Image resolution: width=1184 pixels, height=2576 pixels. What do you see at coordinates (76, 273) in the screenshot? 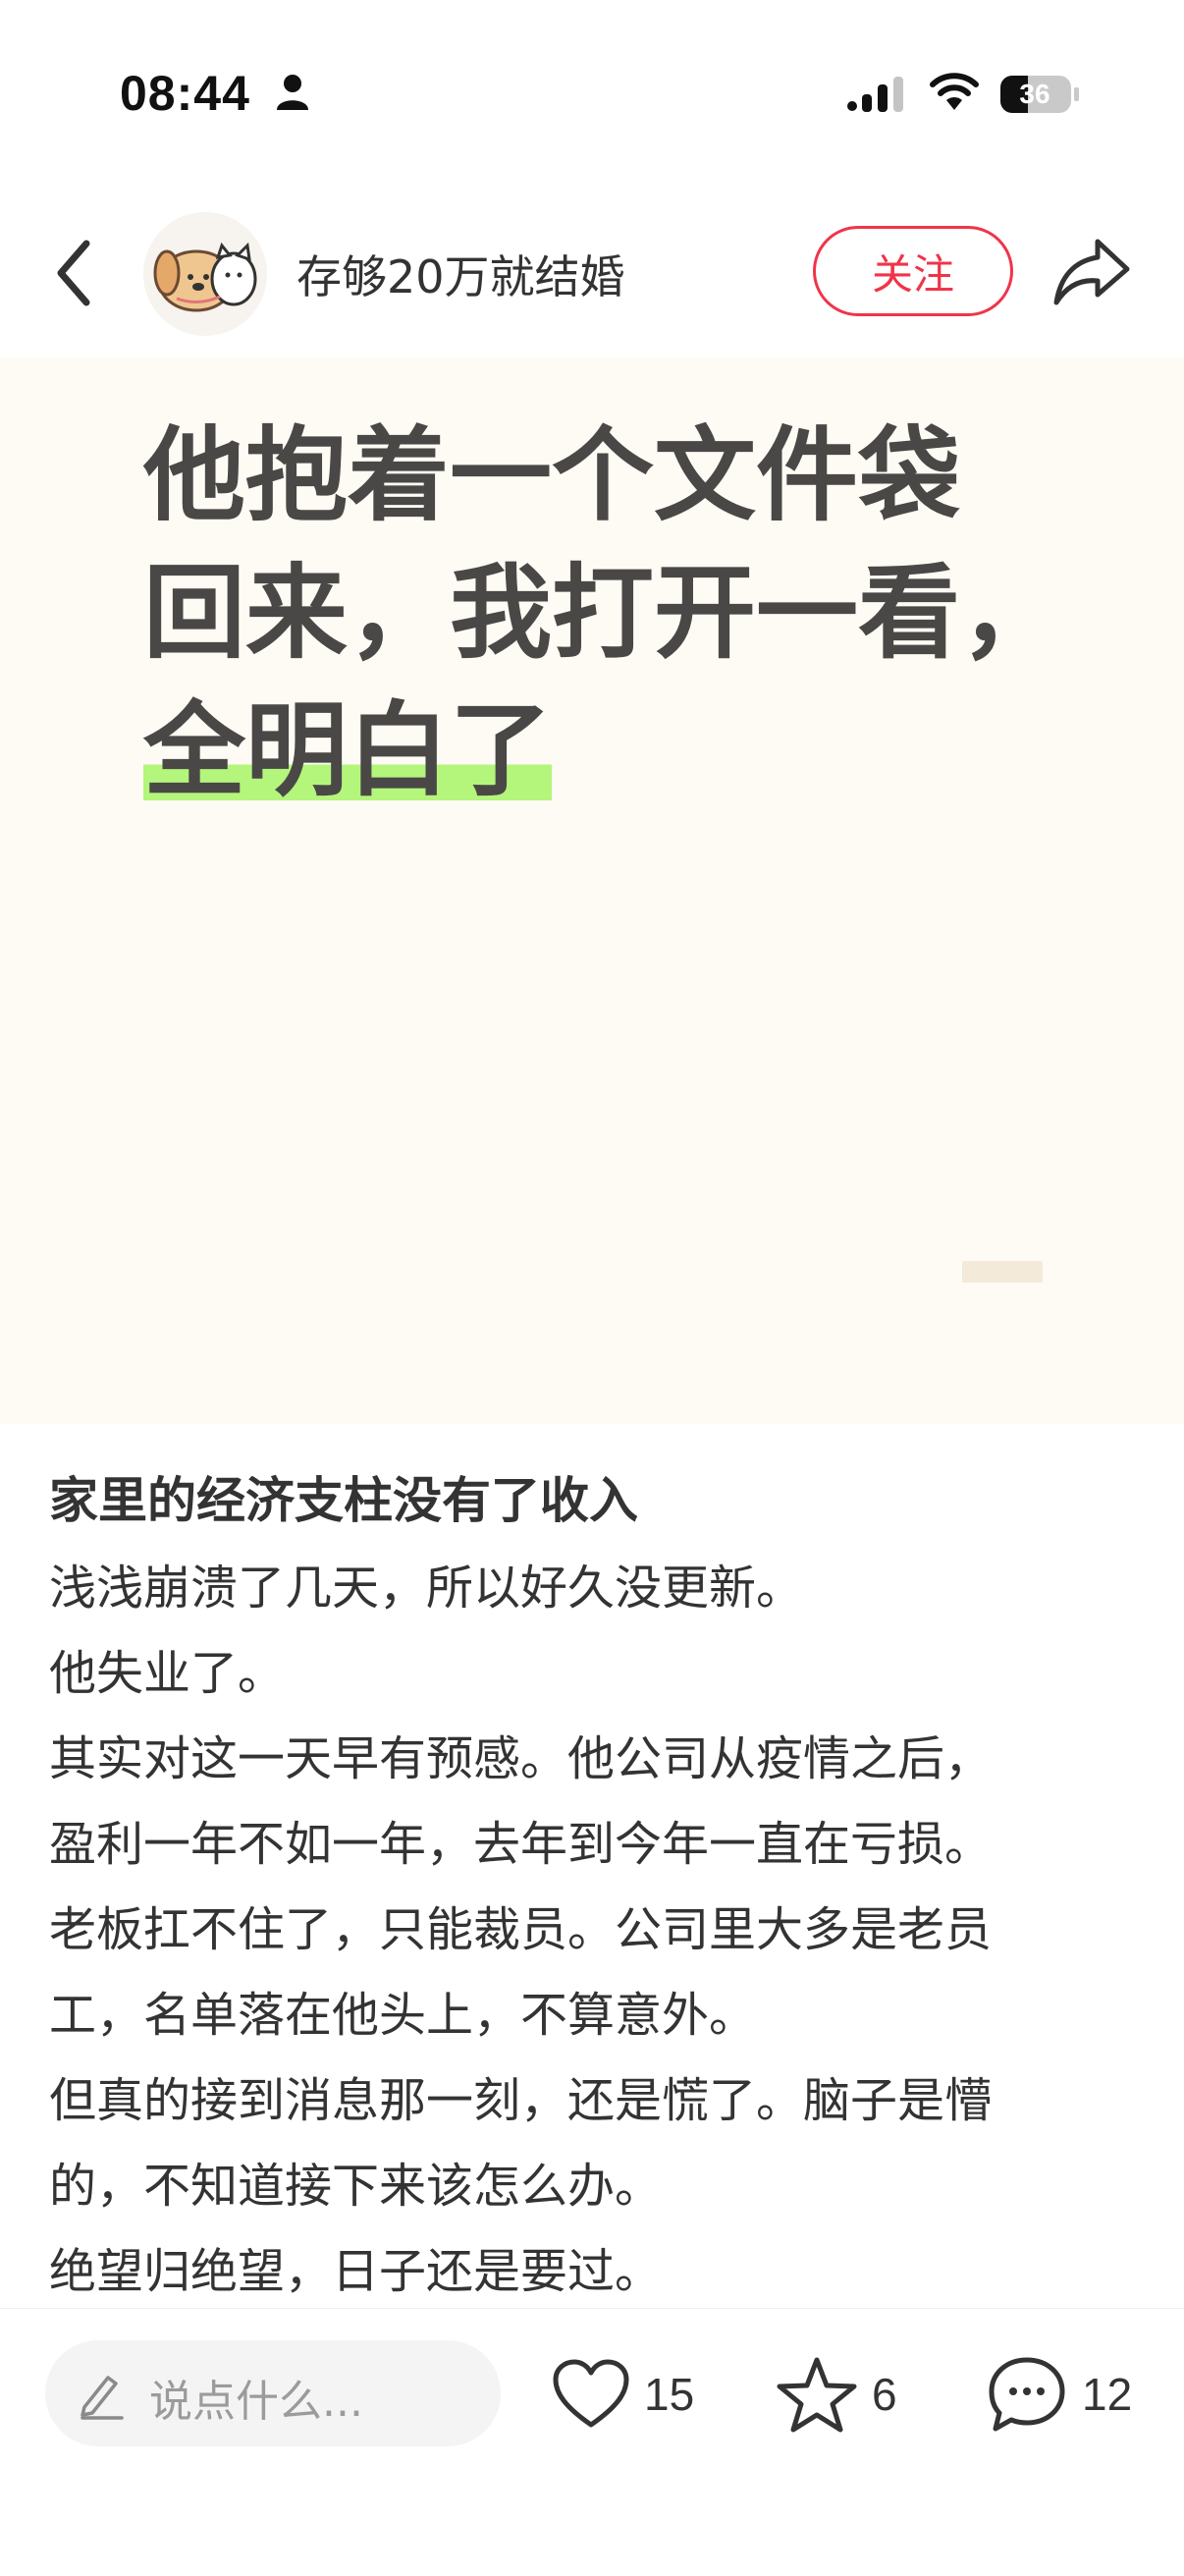
I see `back-icon` at bounding box center [76, 273].